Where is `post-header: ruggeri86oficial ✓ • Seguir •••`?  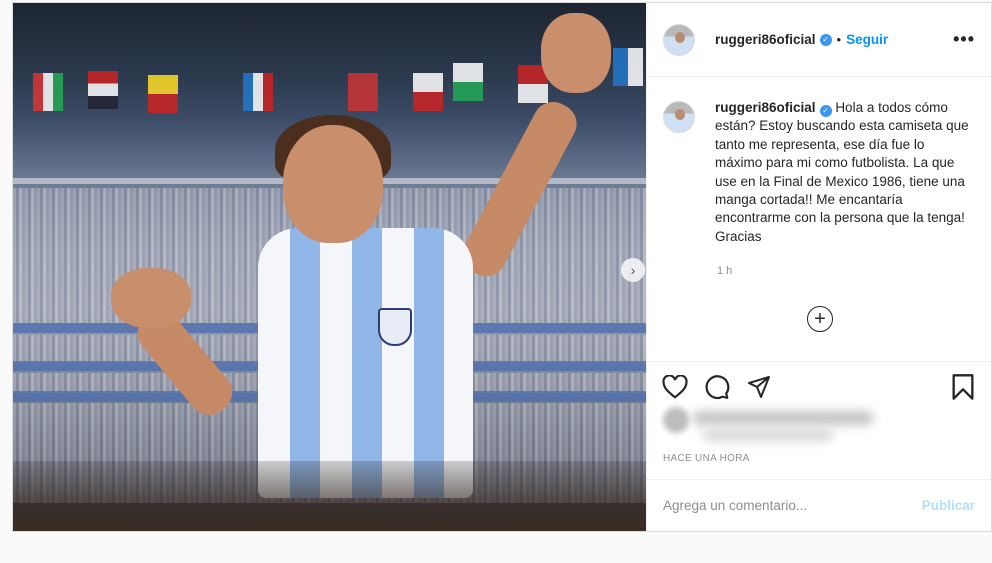 post-header: ruggeri86oficial ✓ • Seguir ••• is located at coordinates (819, 40).